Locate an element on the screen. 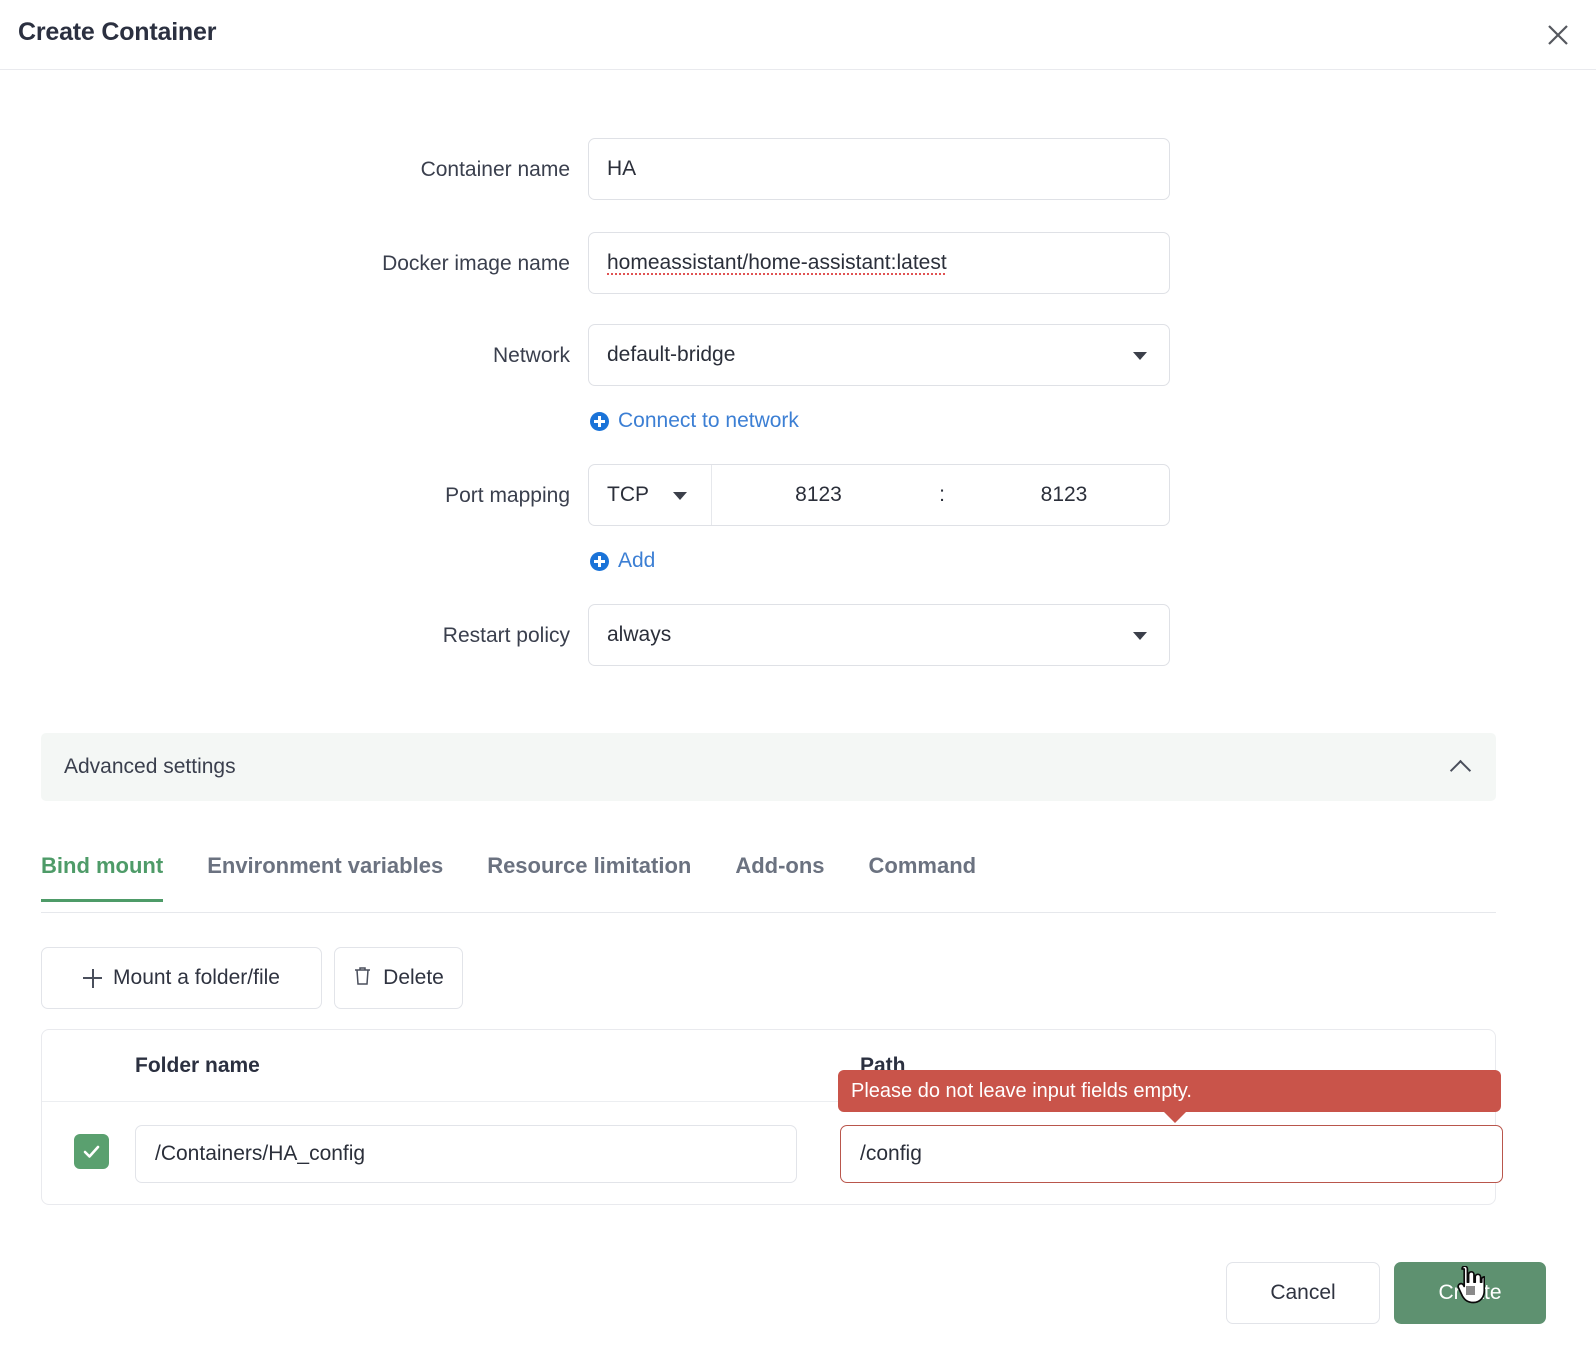 Image resolution: width=1596 pixels, height=1370 pixels. table-row is located at coordinates (772, 1153).